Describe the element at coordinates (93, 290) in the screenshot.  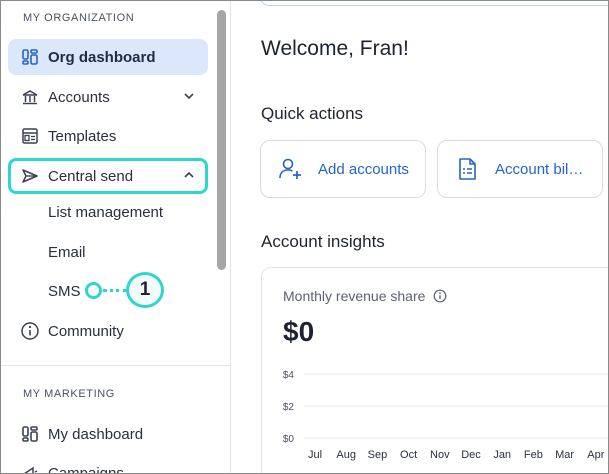
I see `callout-dot` at that location.